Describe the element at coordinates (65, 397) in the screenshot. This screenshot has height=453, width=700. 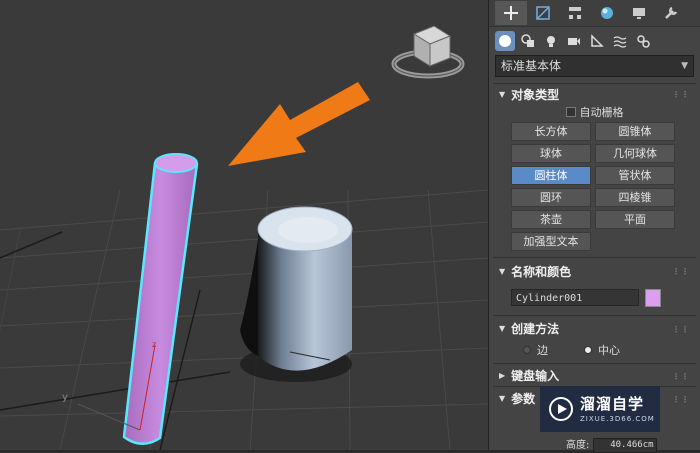
I see `axis-y-label: y` at that location.